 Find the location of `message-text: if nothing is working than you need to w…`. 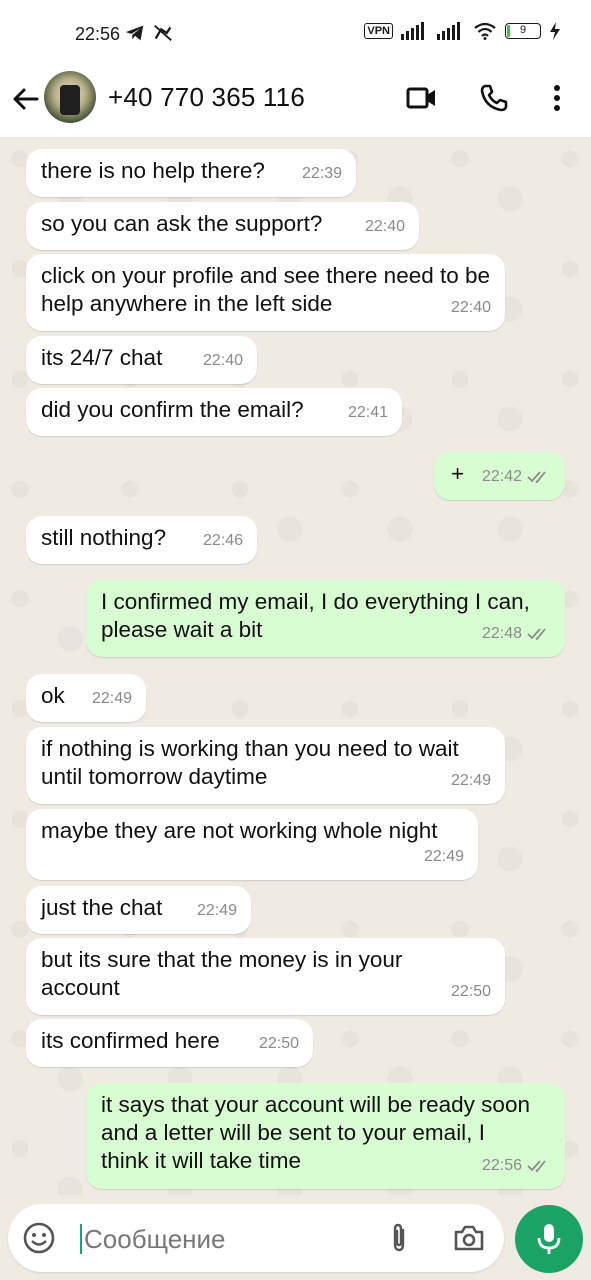

message-text: if nothing is working than you need to w… is located at coordinates (250, 762).